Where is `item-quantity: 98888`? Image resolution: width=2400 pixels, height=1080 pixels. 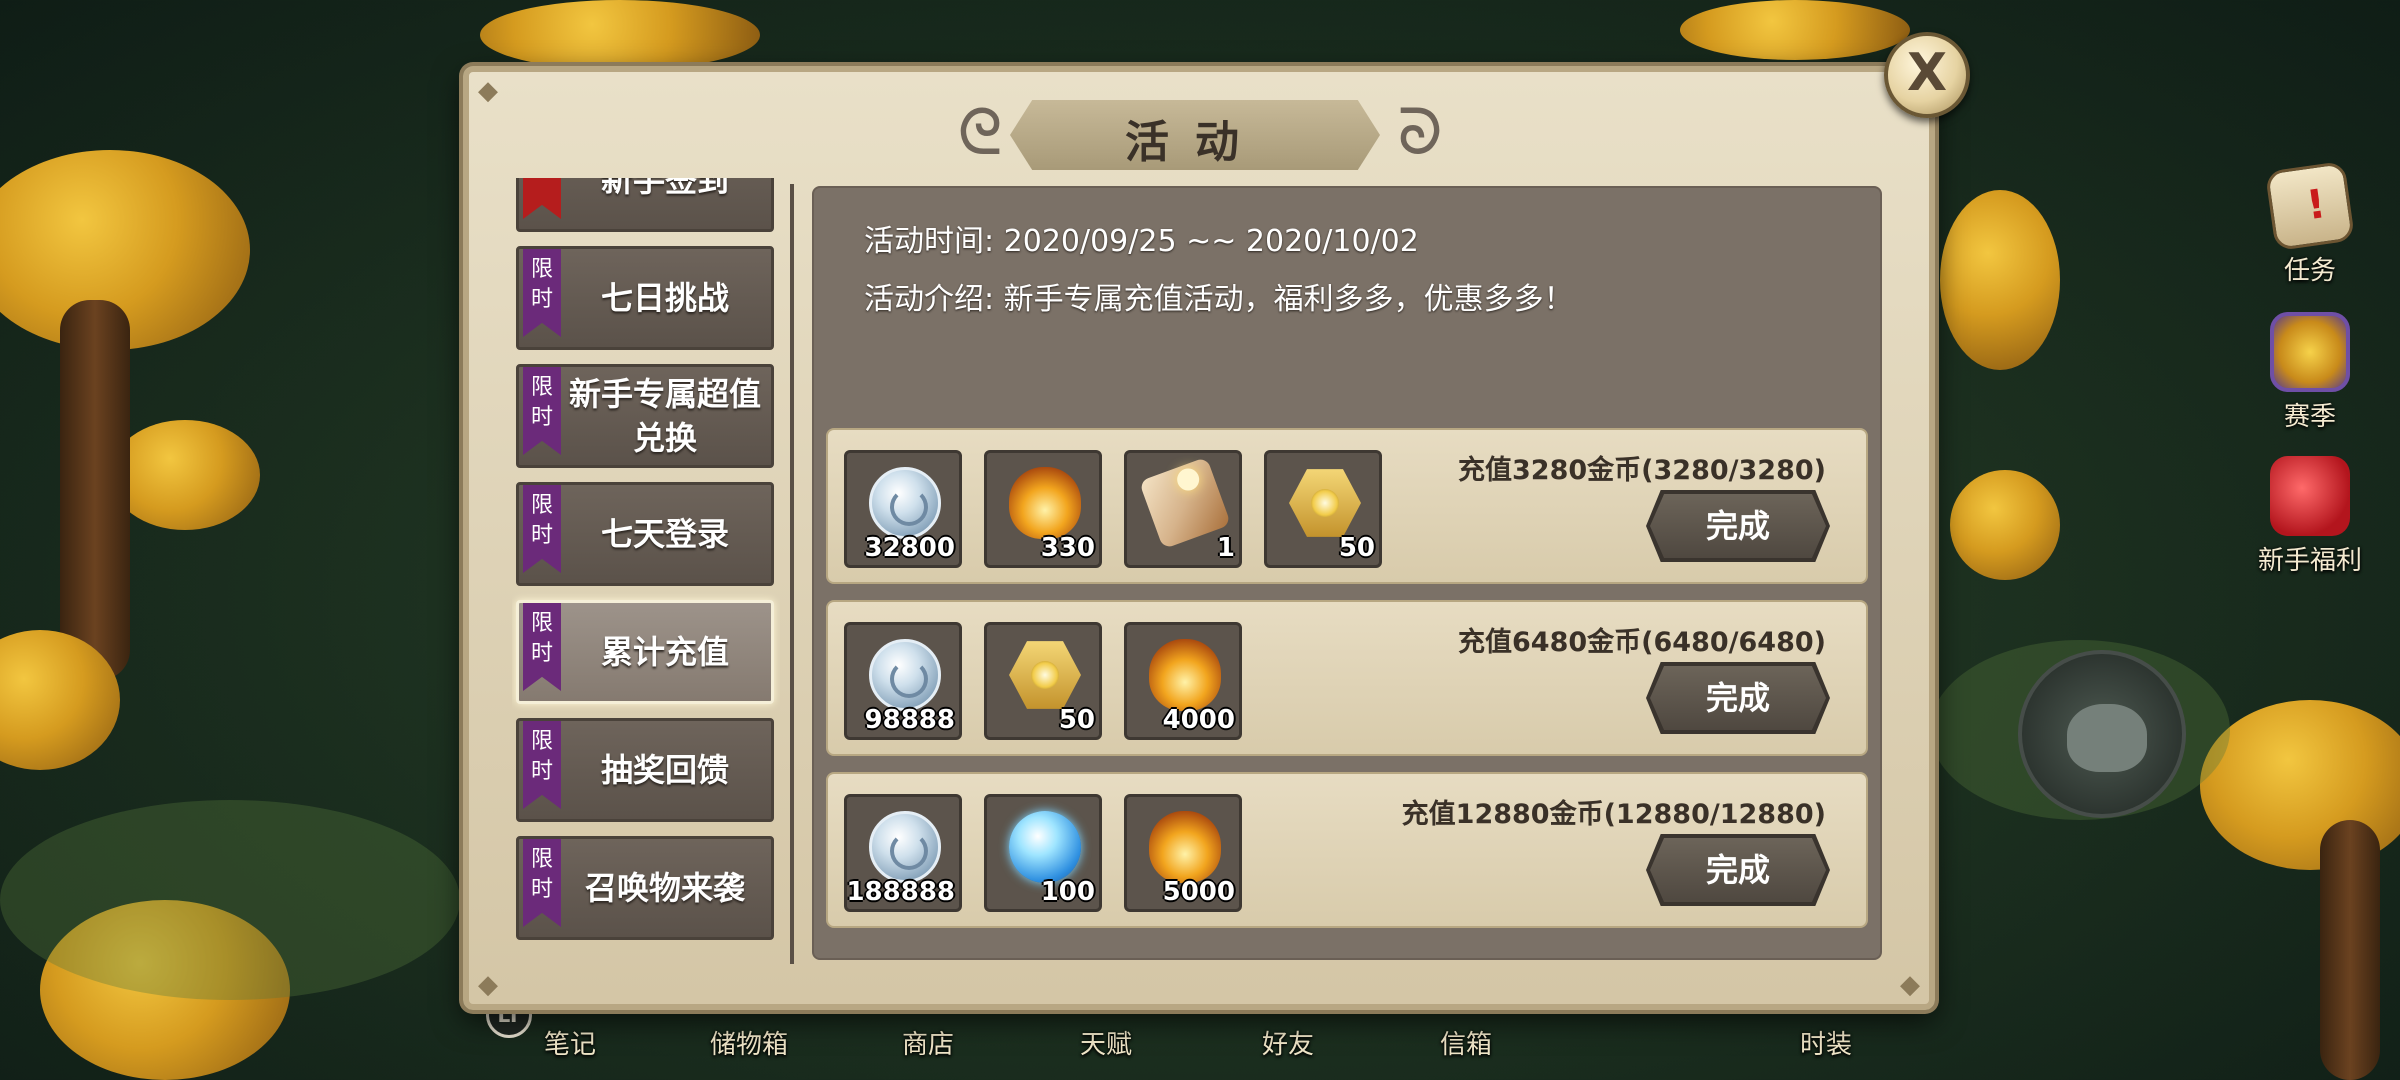 item-quantity: 98888 is located at coordinates (909, 720).